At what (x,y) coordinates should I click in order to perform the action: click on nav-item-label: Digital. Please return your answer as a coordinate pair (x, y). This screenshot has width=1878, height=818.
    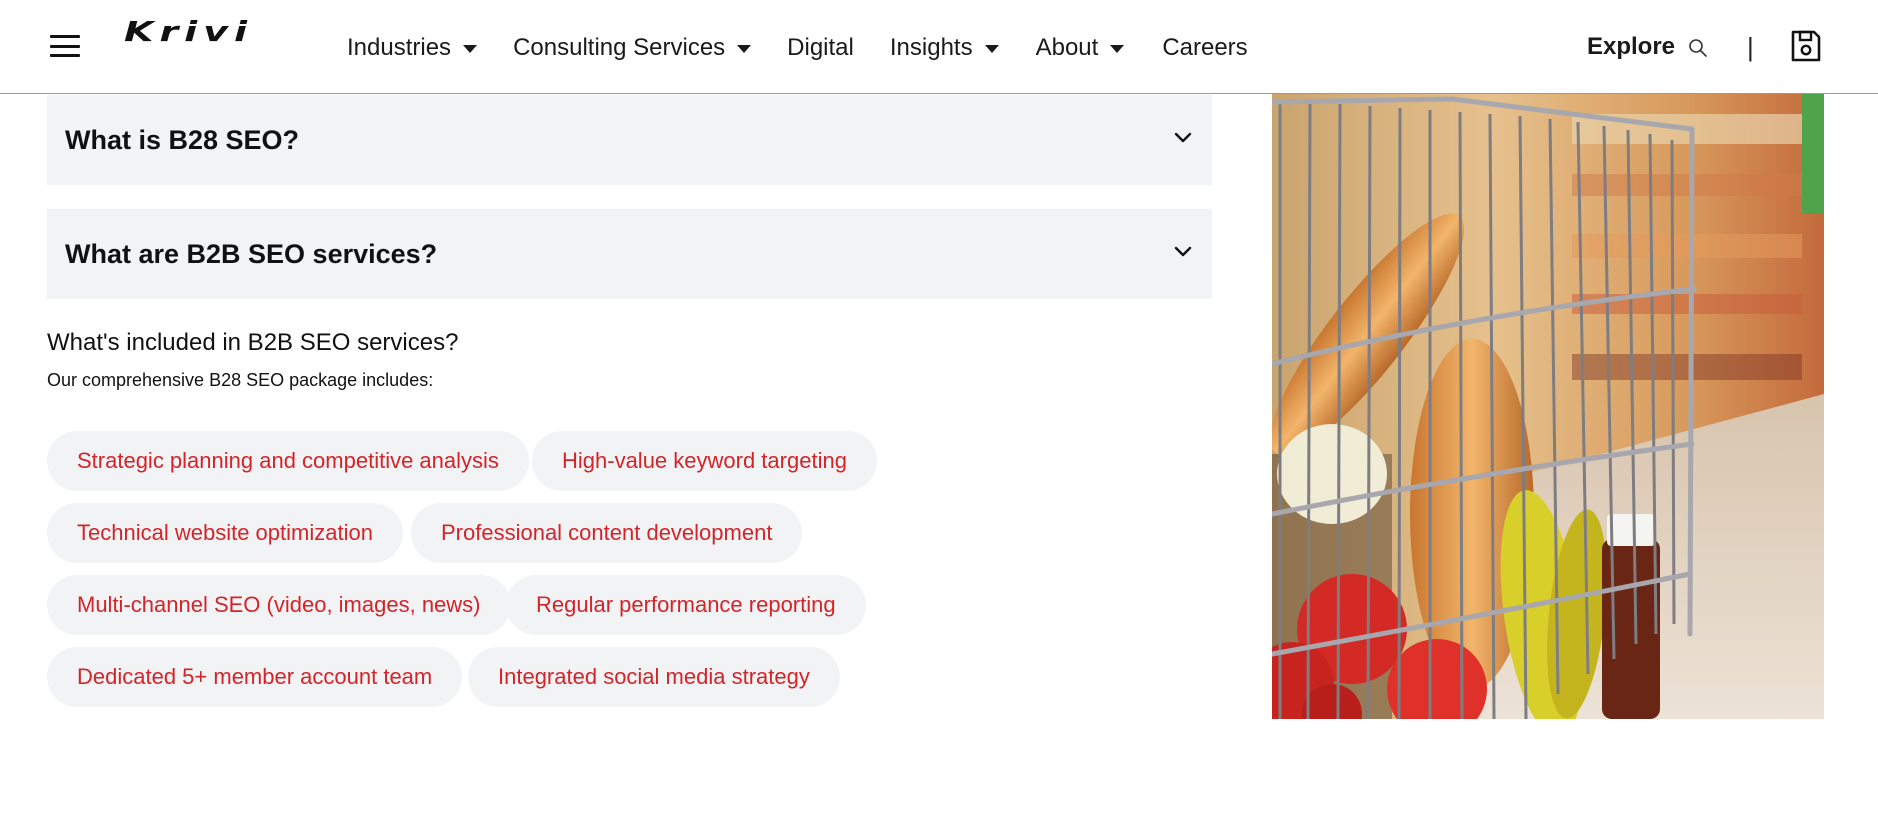
    Looking at the image, I should click on (820, 47).